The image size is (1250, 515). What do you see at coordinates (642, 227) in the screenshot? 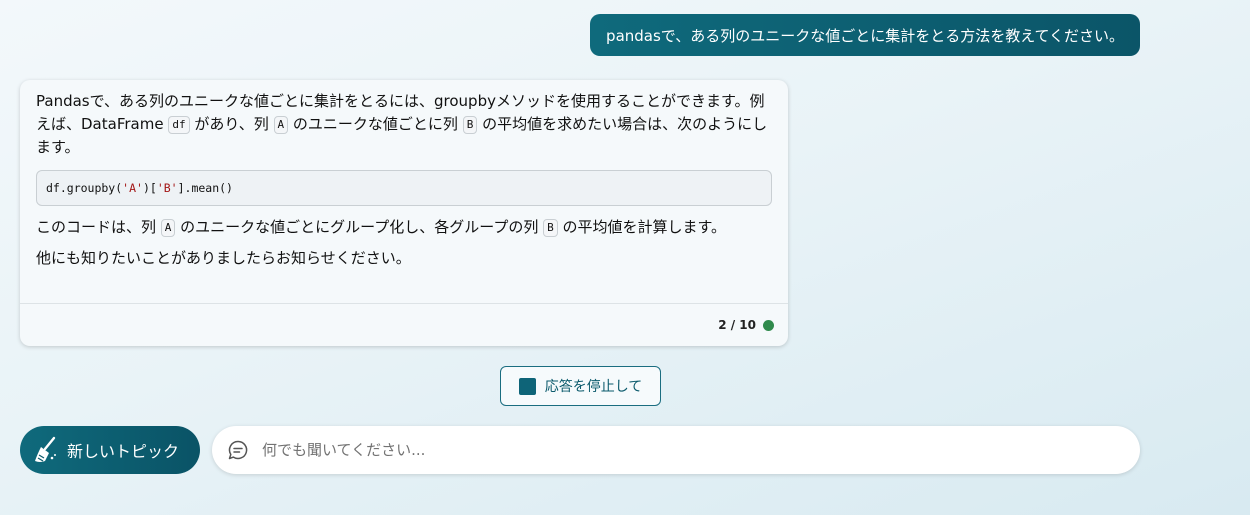
I see `bot-text: の平均値を計算します。` at bounding box center [642, 227].